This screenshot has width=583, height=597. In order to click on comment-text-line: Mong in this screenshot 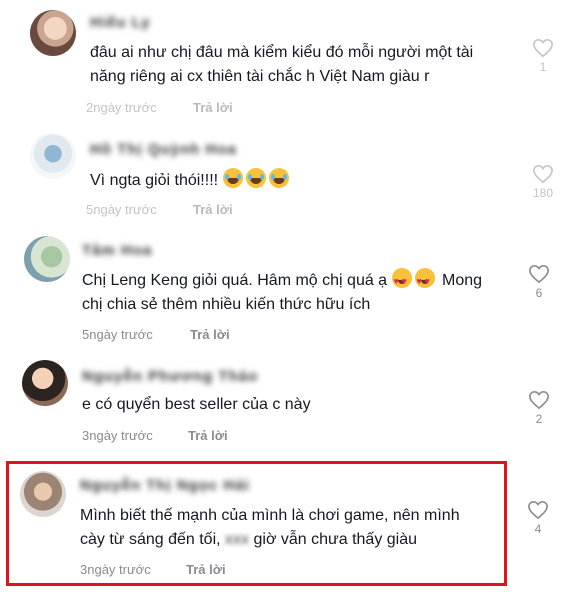, I will do `click(462, 280)`.